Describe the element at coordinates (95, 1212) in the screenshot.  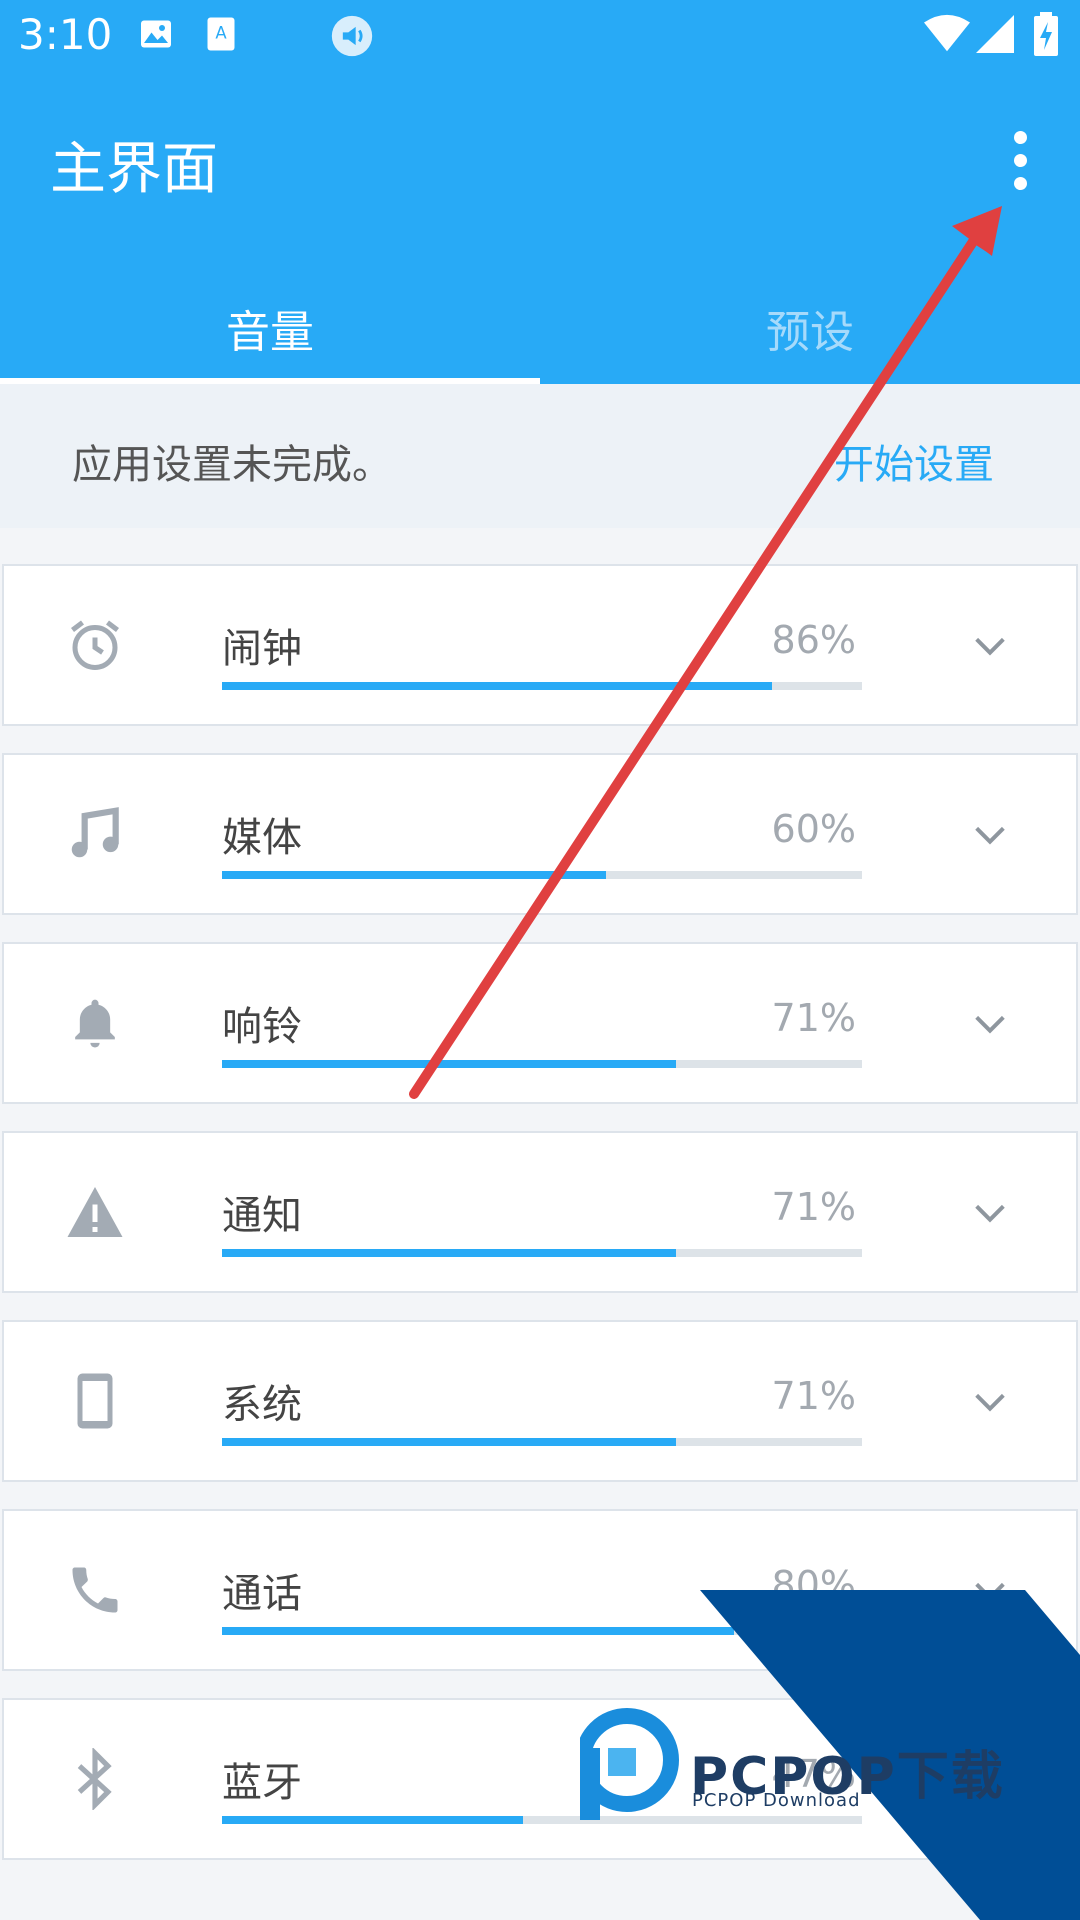
I see `warning-icon` at that location.